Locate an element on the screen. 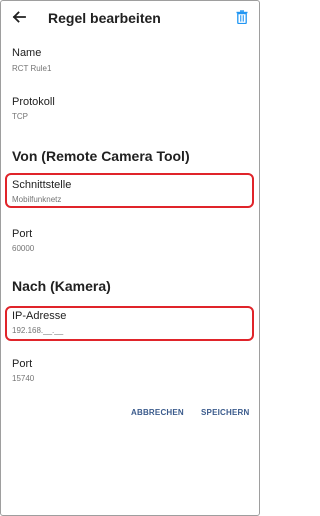 Image resolution: width=320 pixels, height=516 pixels. protocol-field: Protokoll TCP is located at coordinates (130, 110).